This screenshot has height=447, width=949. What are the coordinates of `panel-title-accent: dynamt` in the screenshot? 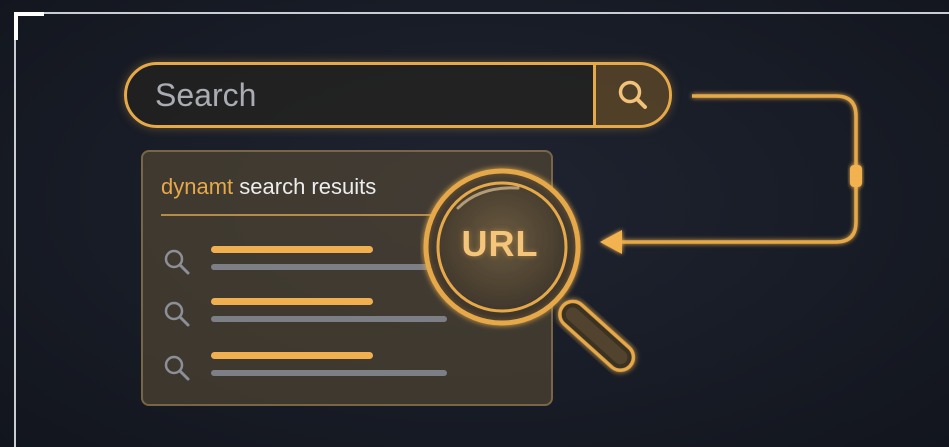 It's located at (197, 186).